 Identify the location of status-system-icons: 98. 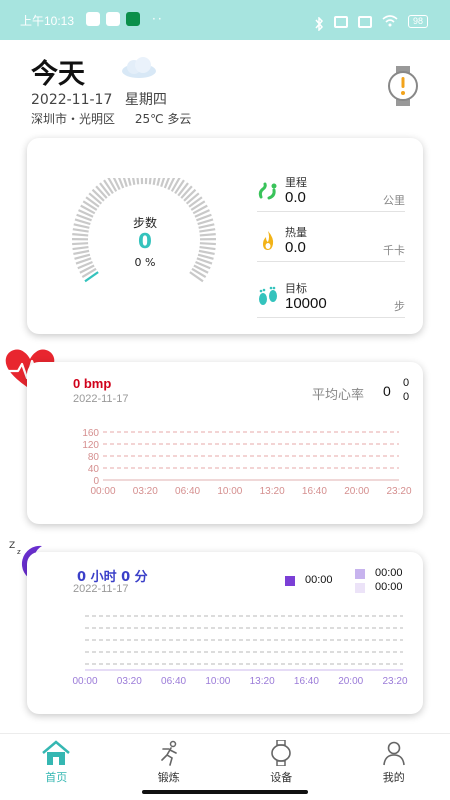
(371, 22).